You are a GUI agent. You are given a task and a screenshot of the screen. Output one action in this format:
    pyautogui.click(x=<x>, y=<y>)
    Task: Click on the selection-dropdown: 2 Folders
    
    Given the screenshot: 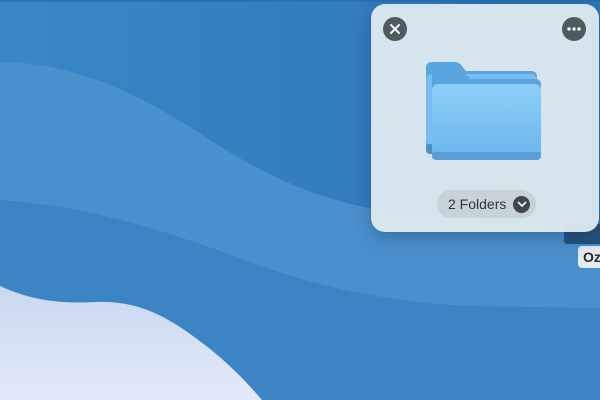 What is the action you would take?
    pyautogui.click(x=487, y=204)
    